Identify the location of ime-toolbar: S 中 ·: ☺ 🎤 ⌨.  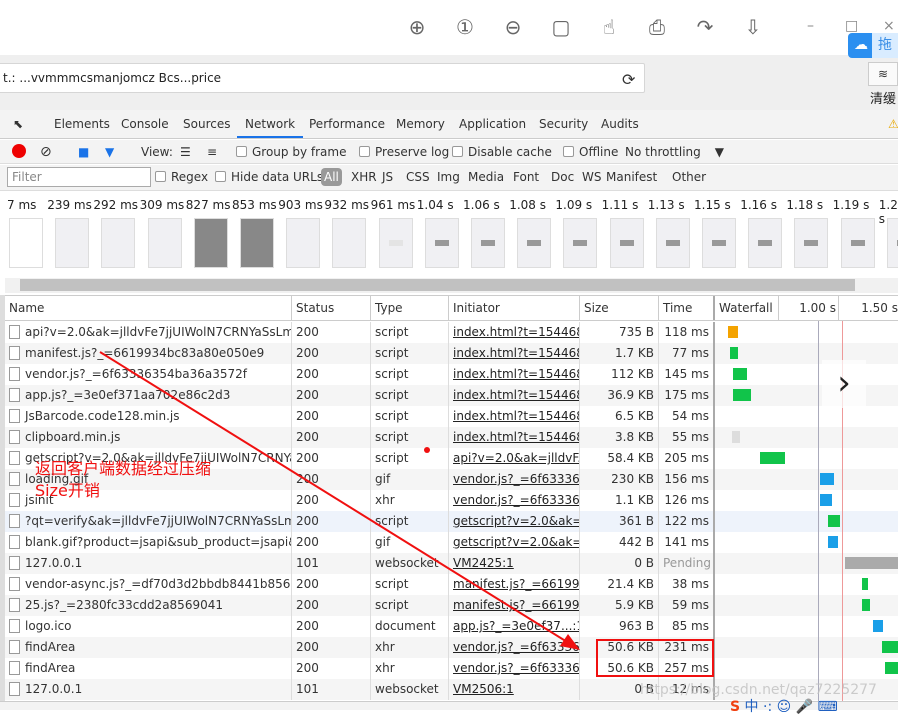
(784, 706).